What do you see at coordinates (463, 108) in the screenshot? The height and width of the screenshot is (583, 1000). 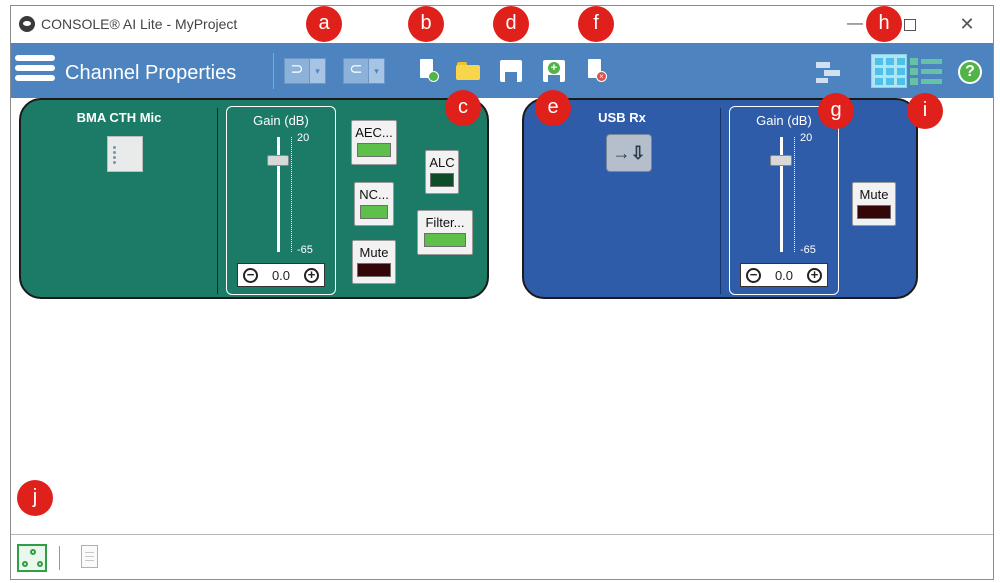 I see `callout-c: c` at bounding box center [463, 108].